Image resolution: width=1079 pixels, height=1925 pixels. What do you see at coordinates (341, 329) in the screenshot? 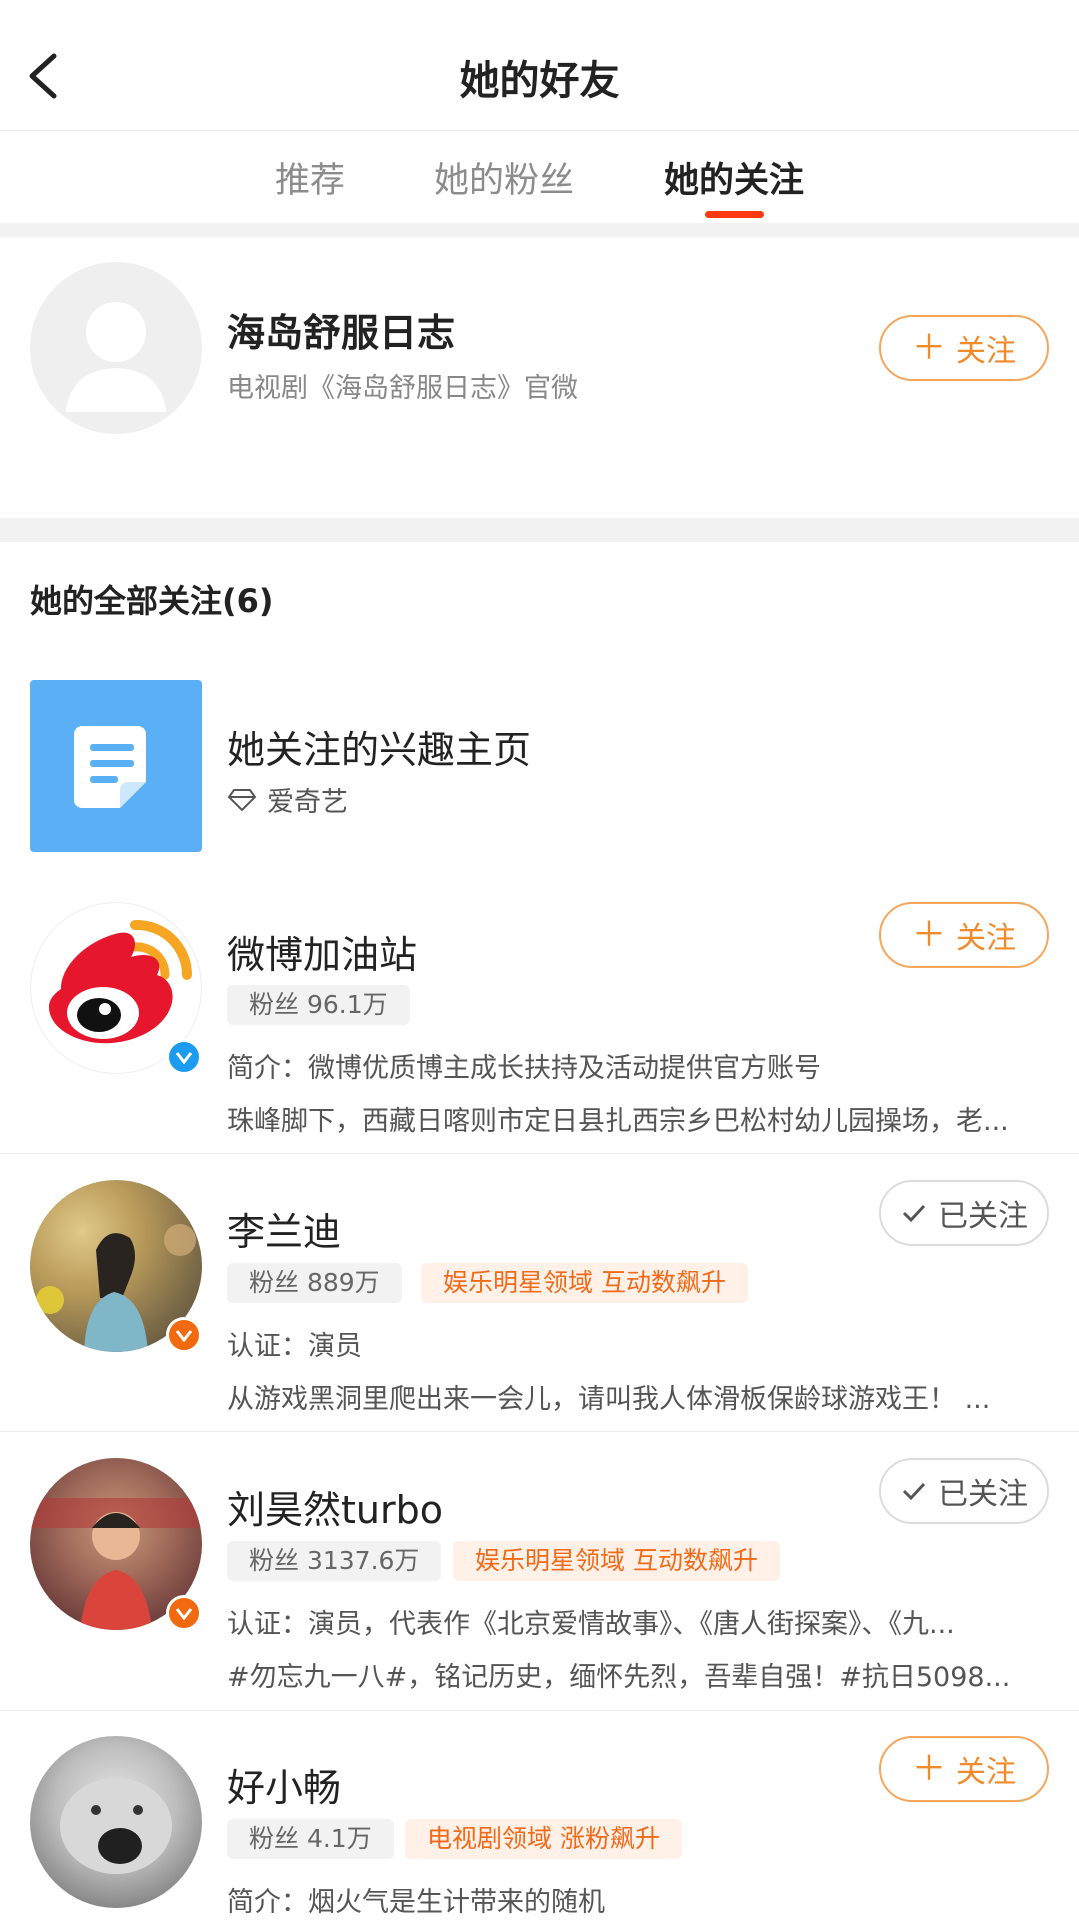
I see `recommend-name: 海岛舒服日志` at bounding box center [341, 329].